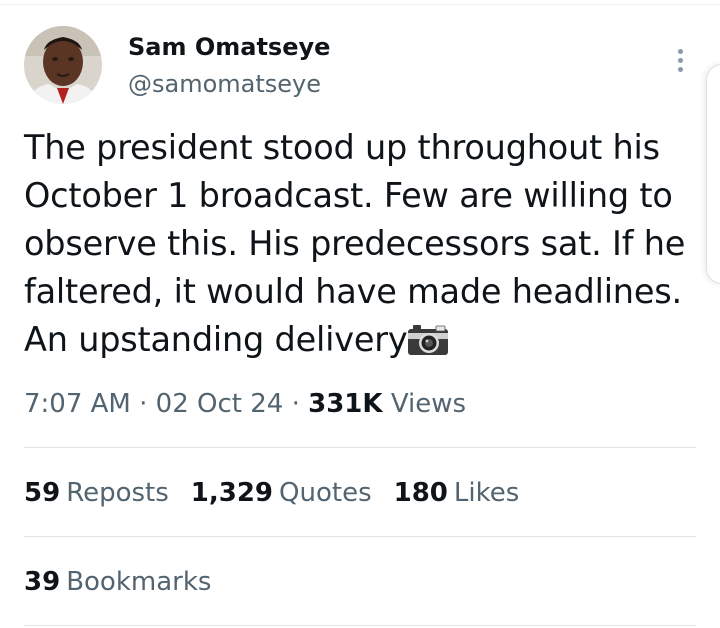 The height and width of the screenshot is (628, 720). Describe the element at coordinates (713, 174) in the screenshot. I see `side-panel-edge` at that location.